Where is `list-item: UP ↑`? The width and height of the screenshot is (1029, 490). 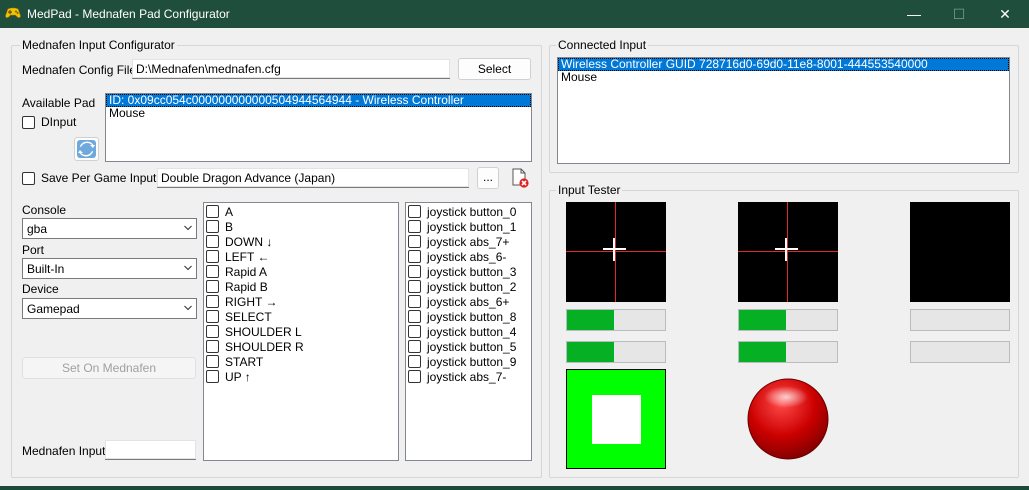 list-item: UP ↑ is located at coordinates (301, 376).